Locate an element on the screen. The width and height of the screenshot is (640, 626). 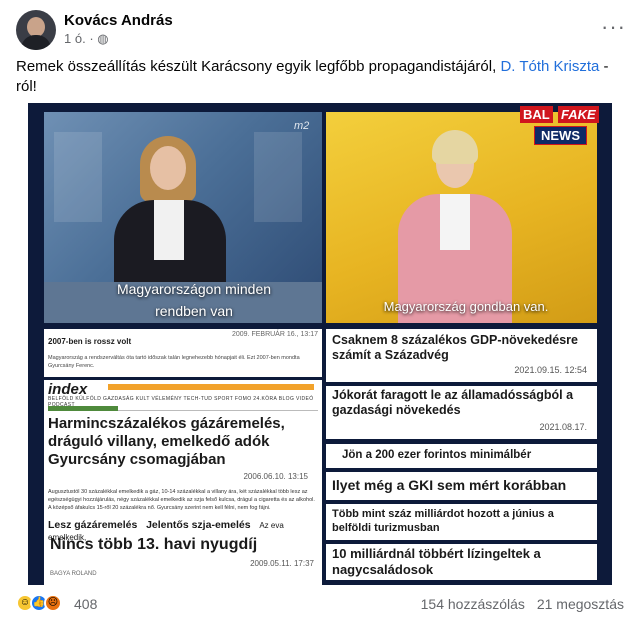
clipping-date: 2006.06.10. 13:15 is located at coordinates (275, 476).